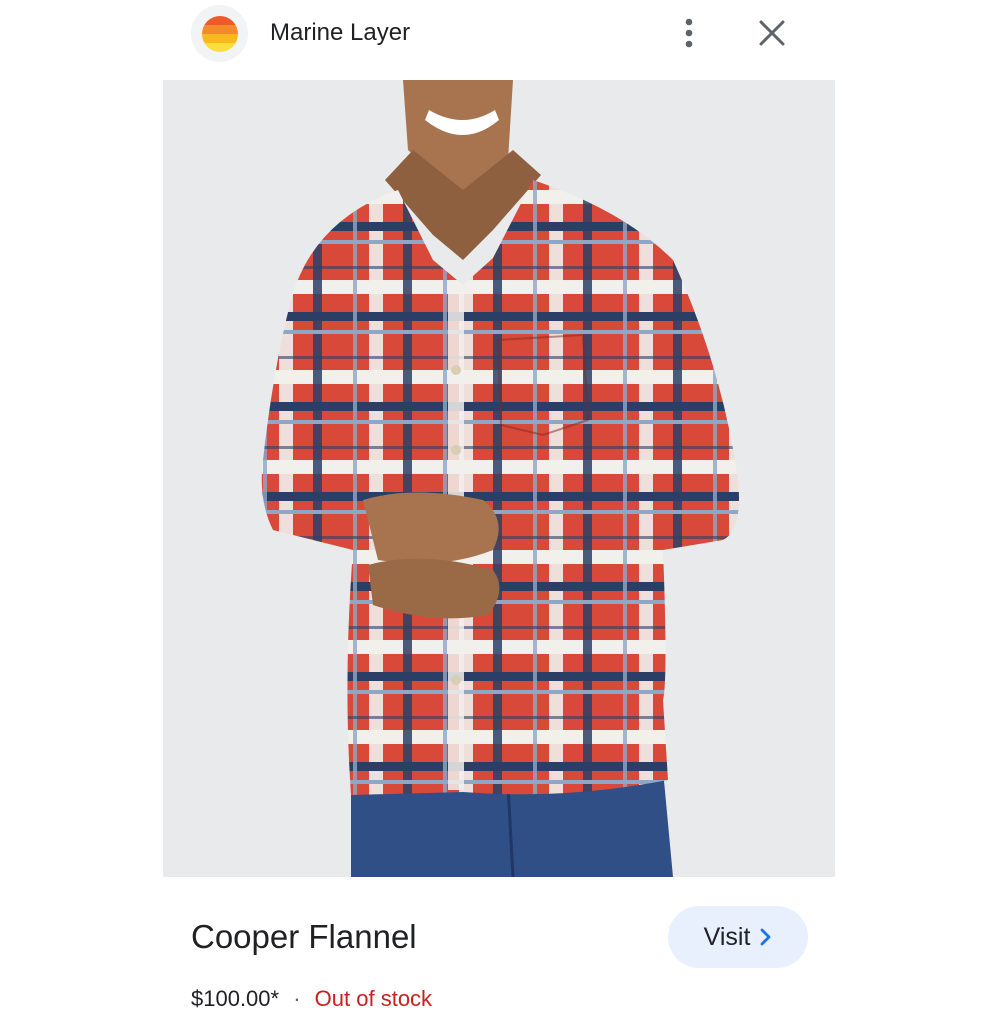 Image resolution: width=1000 pixels, height=1014 pixels. I want to click on site-logo, so click(219, 33).